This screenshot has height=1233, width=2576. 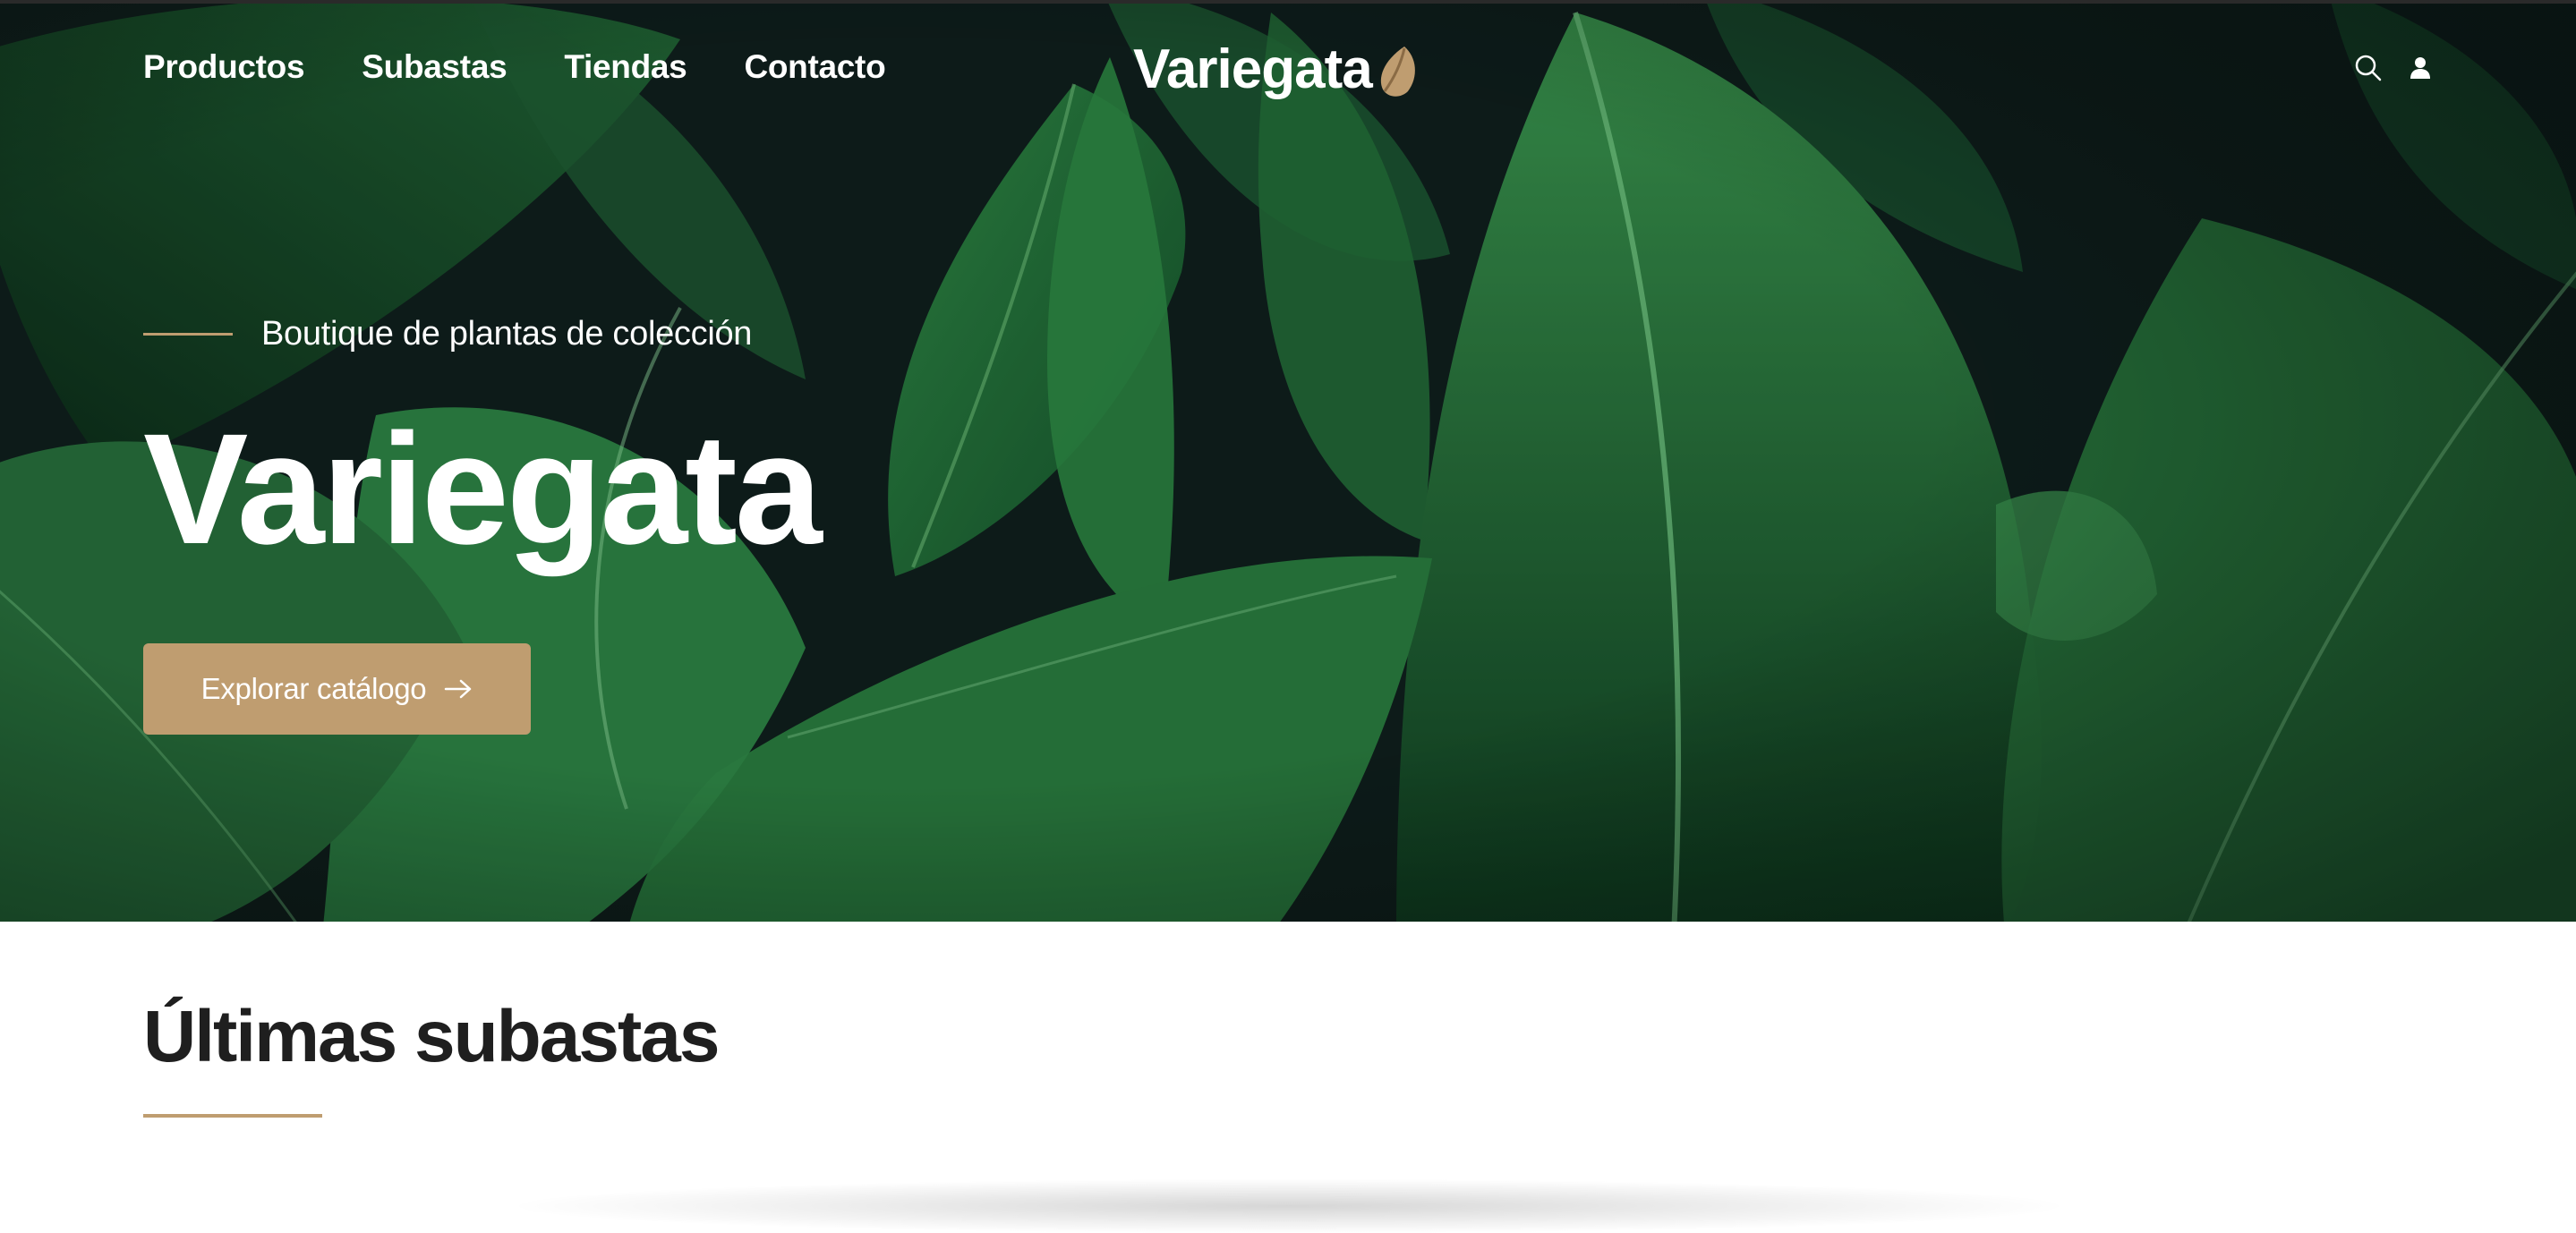 I want to click on explore-catalog-label: Explorar catálogo, so click(x=313, y=688).